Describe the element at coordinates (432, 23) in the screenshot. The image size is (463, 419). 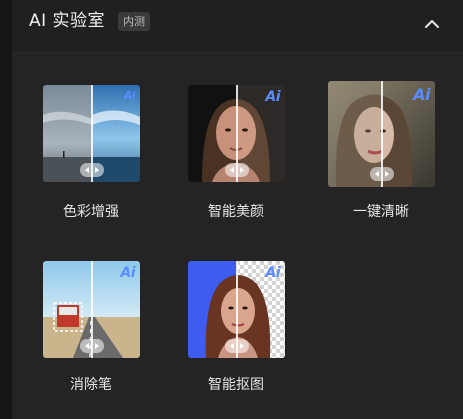
I see `chevron-up-icon` at that location.